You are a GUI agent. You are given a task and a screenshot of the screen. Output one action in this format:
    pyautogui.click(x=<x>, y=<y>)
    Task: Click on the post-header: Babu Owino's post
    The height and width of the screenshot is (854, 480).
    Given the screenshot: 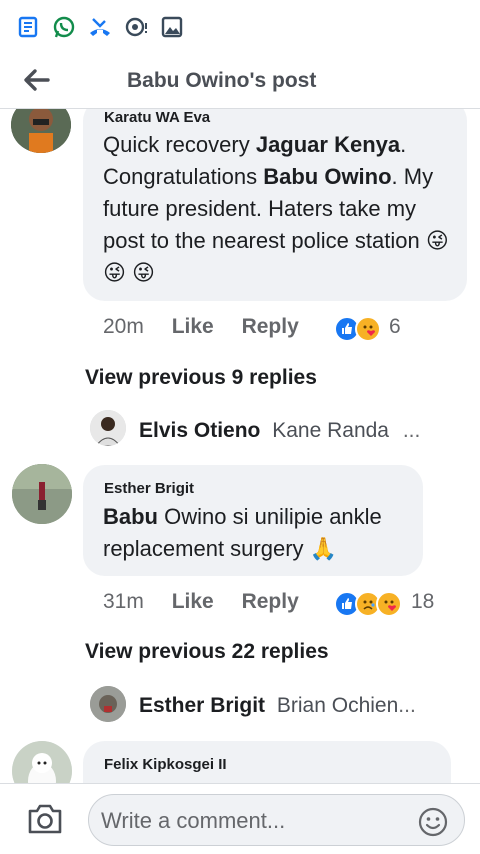 What is the action you would take?
    pyautogui.click(x=240, y=80)
    